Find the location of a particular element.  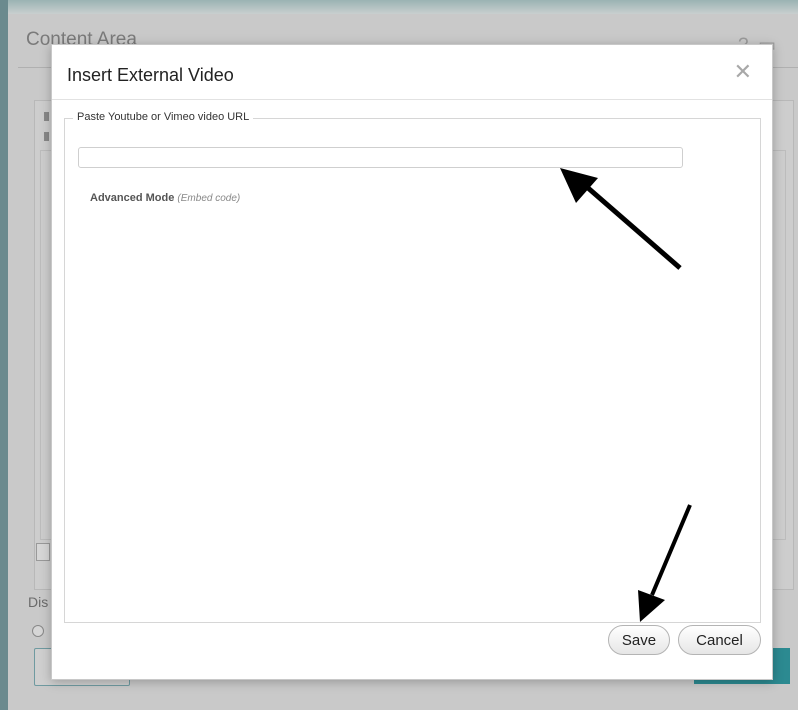

advanced-mode-link: Advanced Mode (Embed code) is located at coordinates (165, 198).